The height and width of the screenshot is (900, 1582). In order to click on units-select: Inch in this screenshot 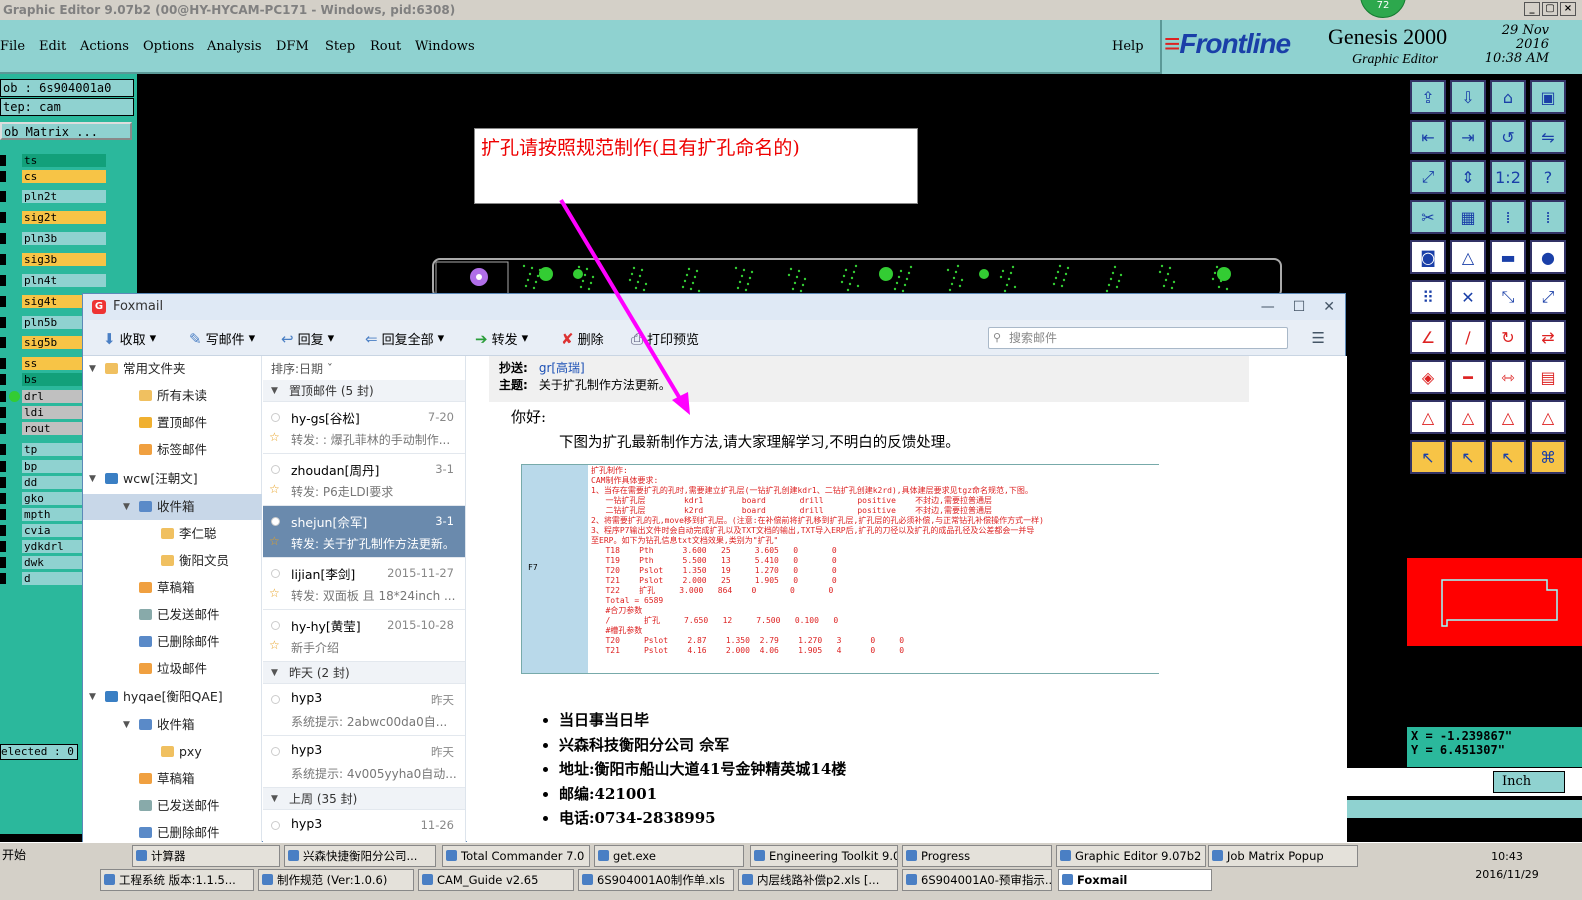, I will do `click(1529, 782)`.